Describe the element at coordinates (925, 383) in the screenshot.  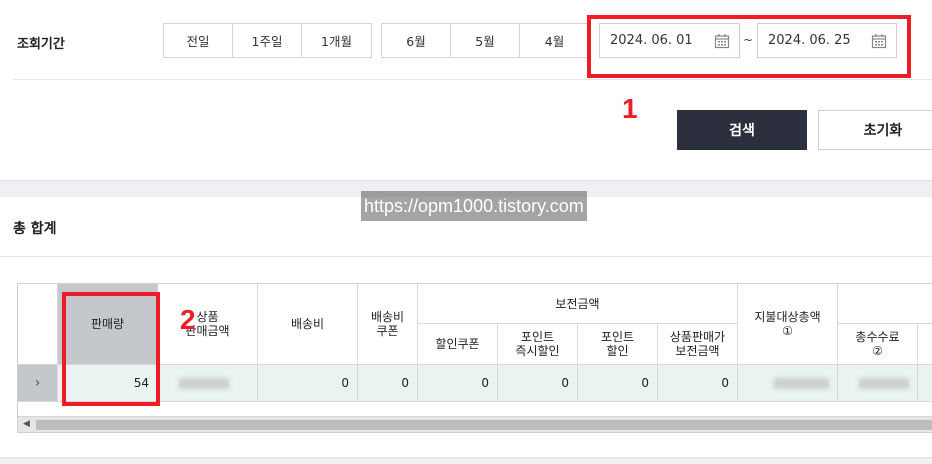
I see `cell-cut-off` at that location.